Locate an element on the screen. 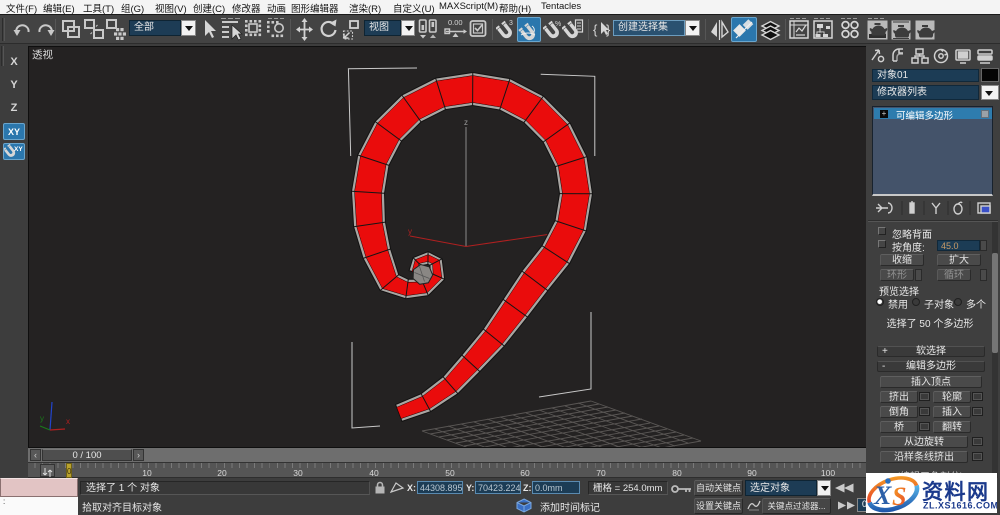 Image resolution: width=1000 pixels, height=515 pixels. svg-text: ZL.XS1616.COM is located at coordinates (960, 506).